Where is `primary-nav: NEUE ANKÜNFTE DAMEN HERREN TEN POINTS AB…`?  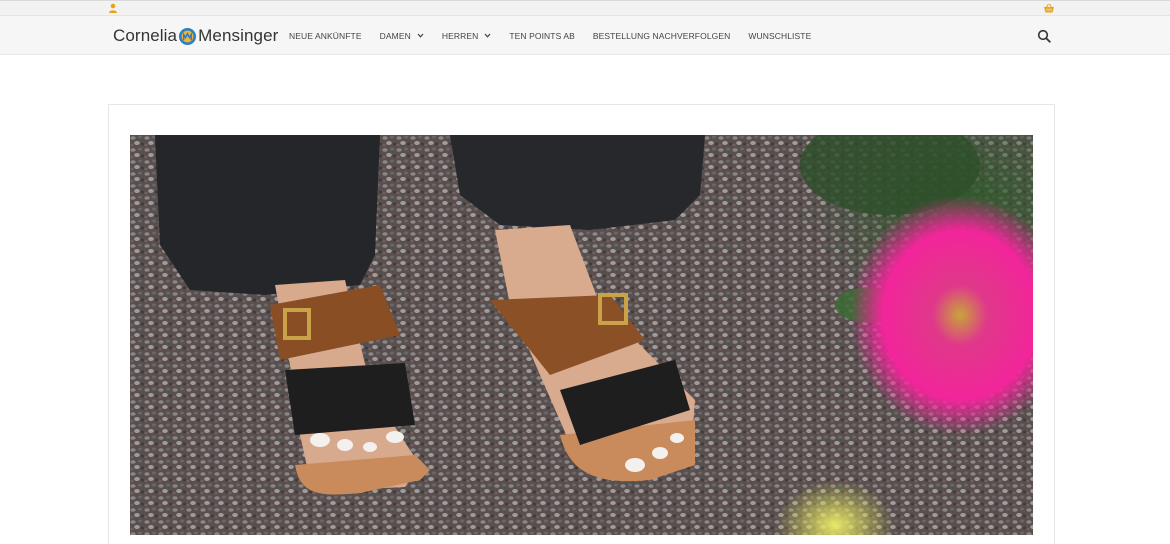 primary-nav: NEUE ANKÜNFTE DAMEN HERREN TEN POINTS AB… is located at coordinates (559, 35).